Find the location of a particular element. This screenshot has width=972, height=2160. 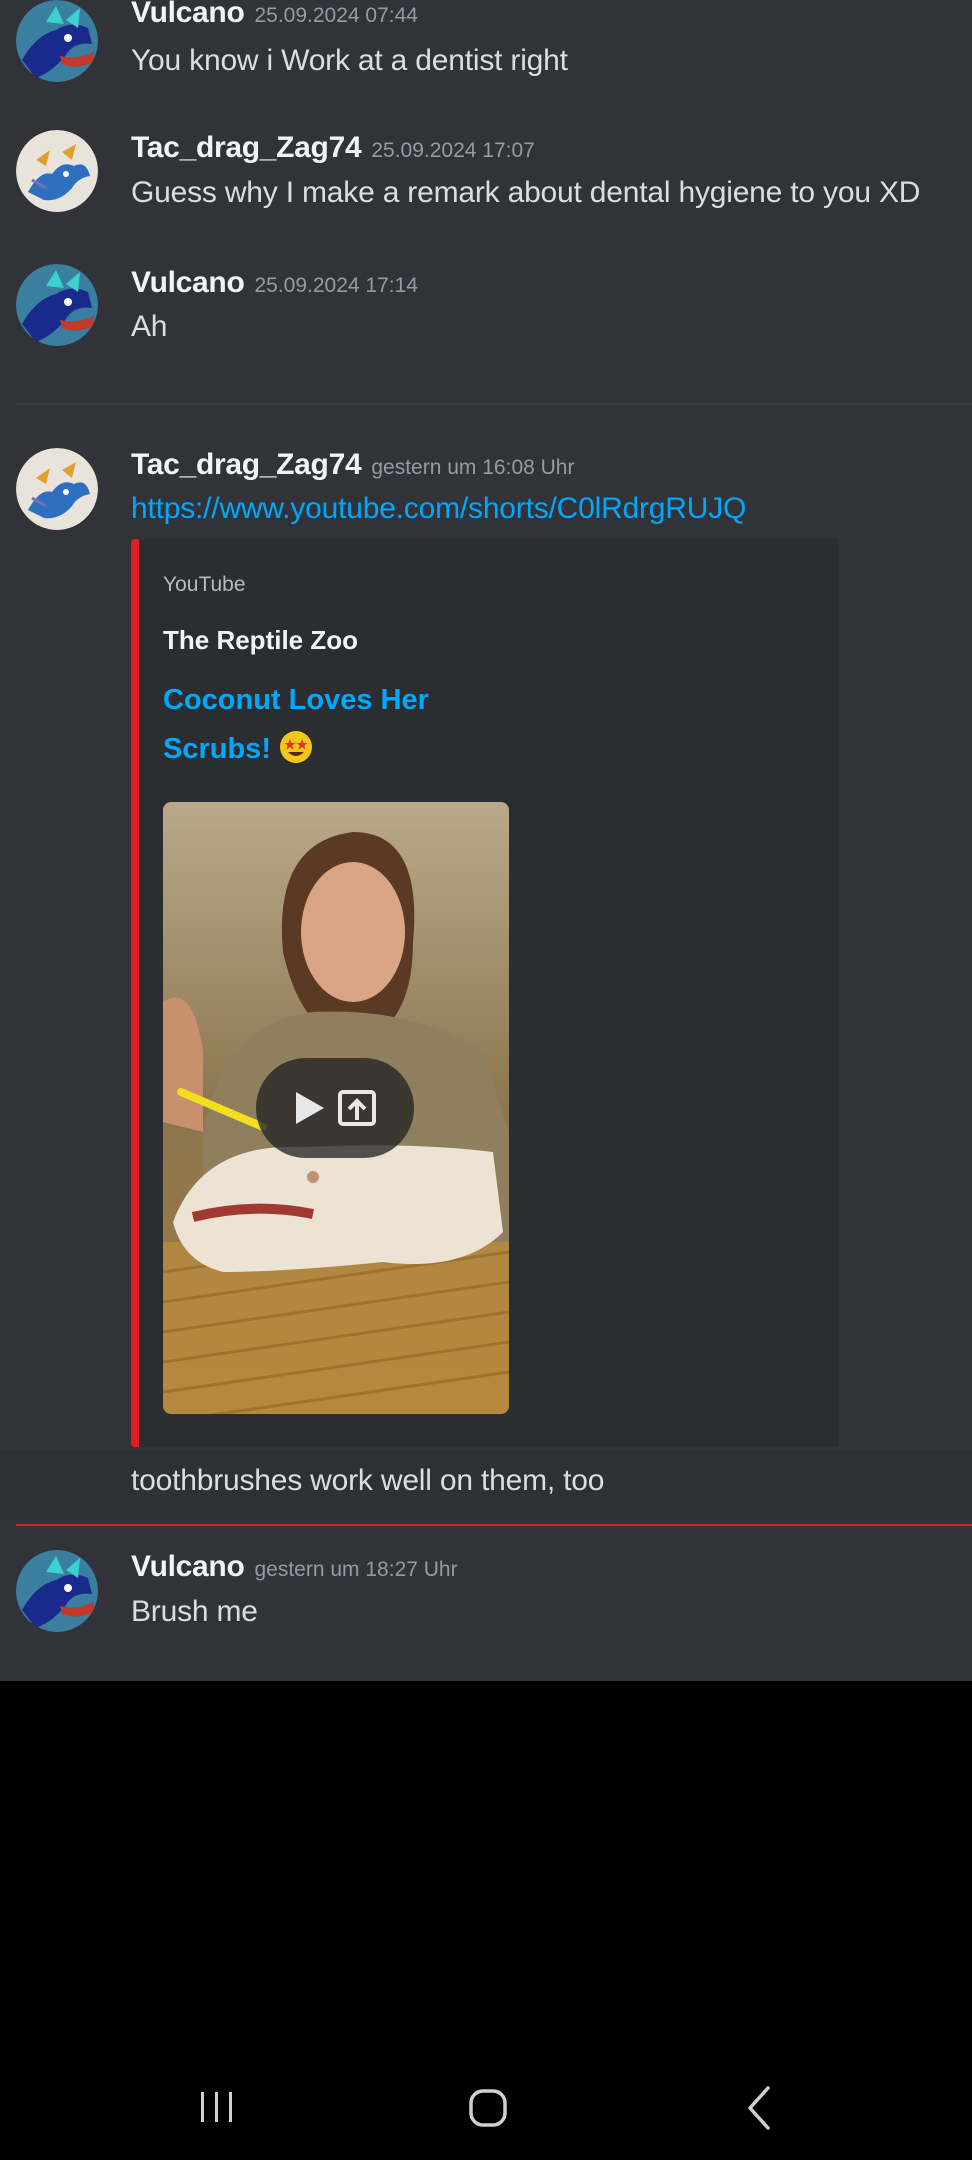

recent-apps-icon is located at coordinates (217, 2108).